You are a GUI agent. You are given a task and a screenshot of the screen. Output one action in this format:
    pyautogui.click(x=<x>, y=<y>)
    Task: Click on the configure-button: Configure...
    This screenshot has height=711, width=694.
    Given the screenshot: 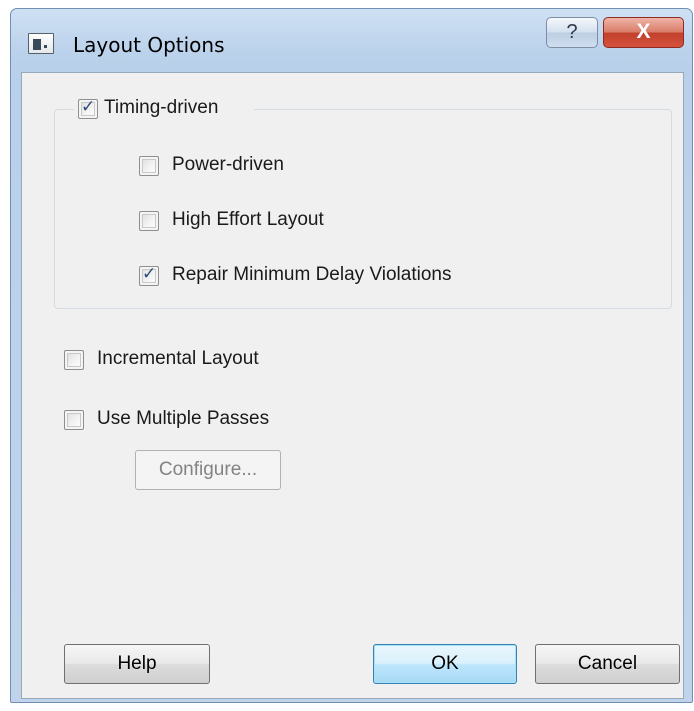 What is the action you would take?
    pyautogui.click(x=208, y=470)
    